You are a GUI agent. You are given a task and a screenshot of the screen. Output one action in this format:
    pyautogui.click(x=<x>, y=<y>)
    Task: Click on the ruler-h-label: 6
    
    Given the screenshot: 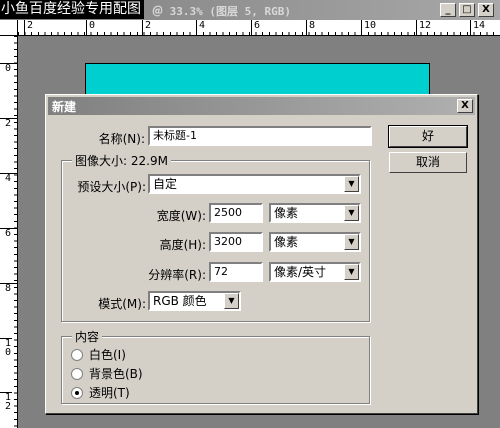 What is the action you would take?
    pyautogui.click(x=255, y=28)
    